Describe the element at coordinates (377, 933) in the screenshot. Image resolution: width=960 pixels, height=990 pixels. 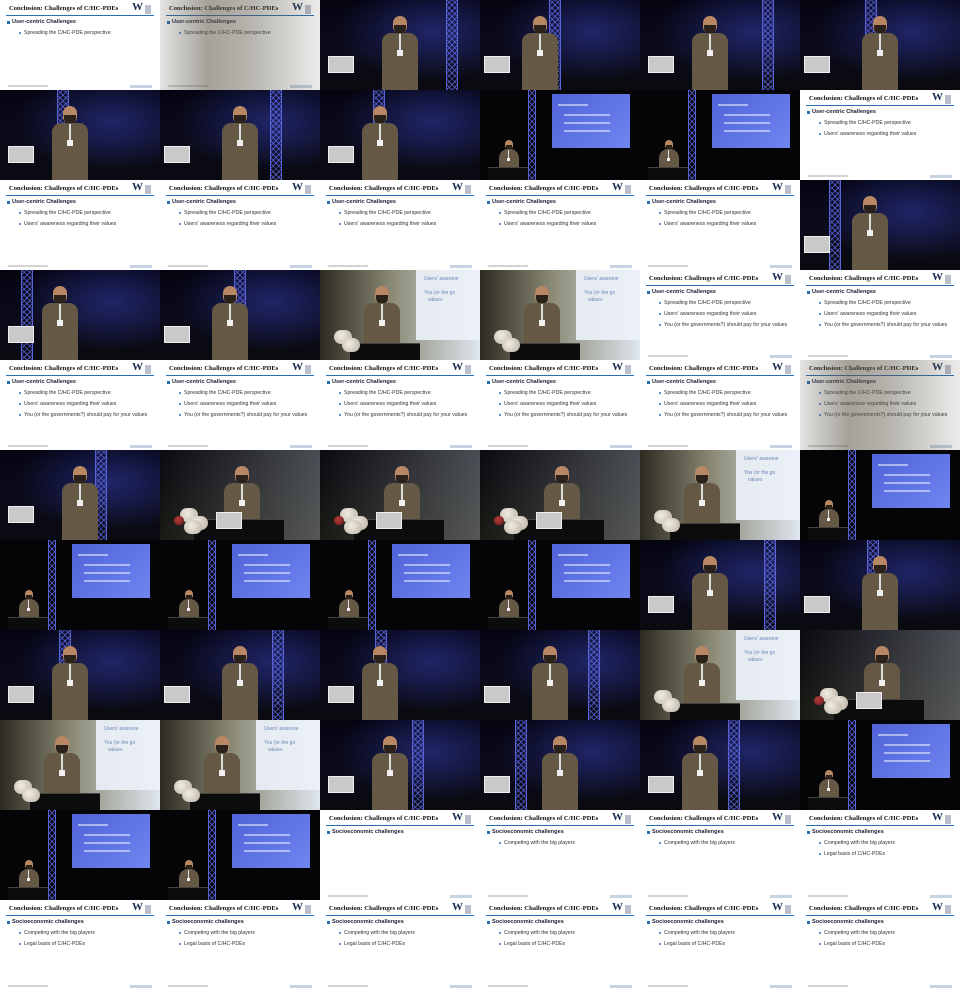
I see `slide-bullet: Competing with the big players` at that location.